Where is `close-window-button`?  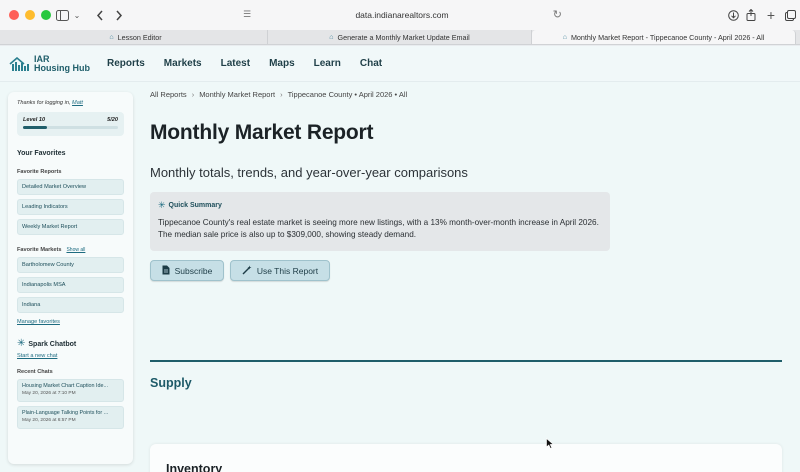 close-window-button is located at coordinates (14, 15).